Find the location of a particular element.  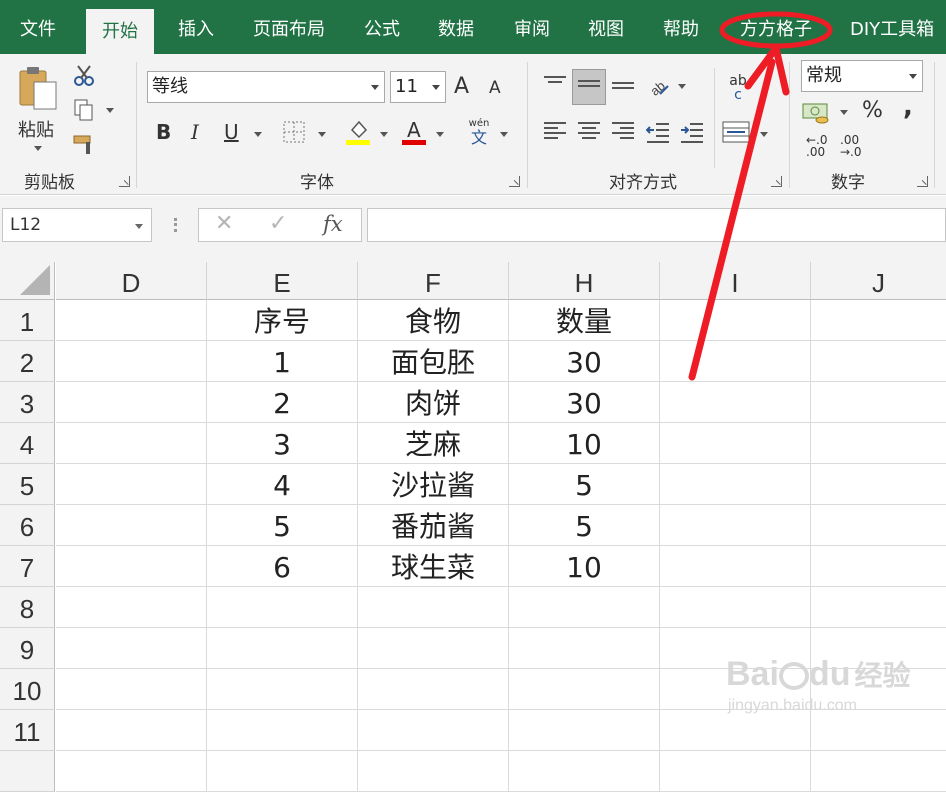

name-box: L12 is located at coordinates (77, 225).